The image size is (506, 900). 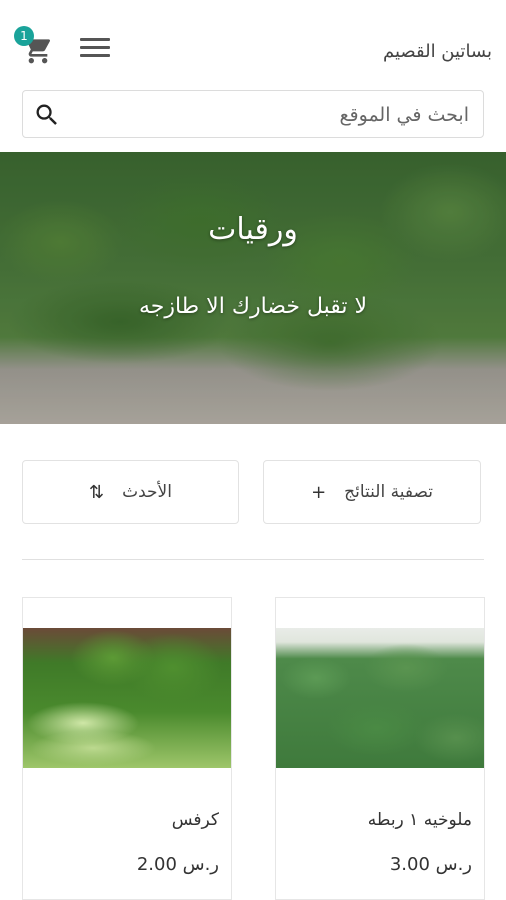 I want to click on product-price: ر.س 3.00, so click(x=430, y=864).